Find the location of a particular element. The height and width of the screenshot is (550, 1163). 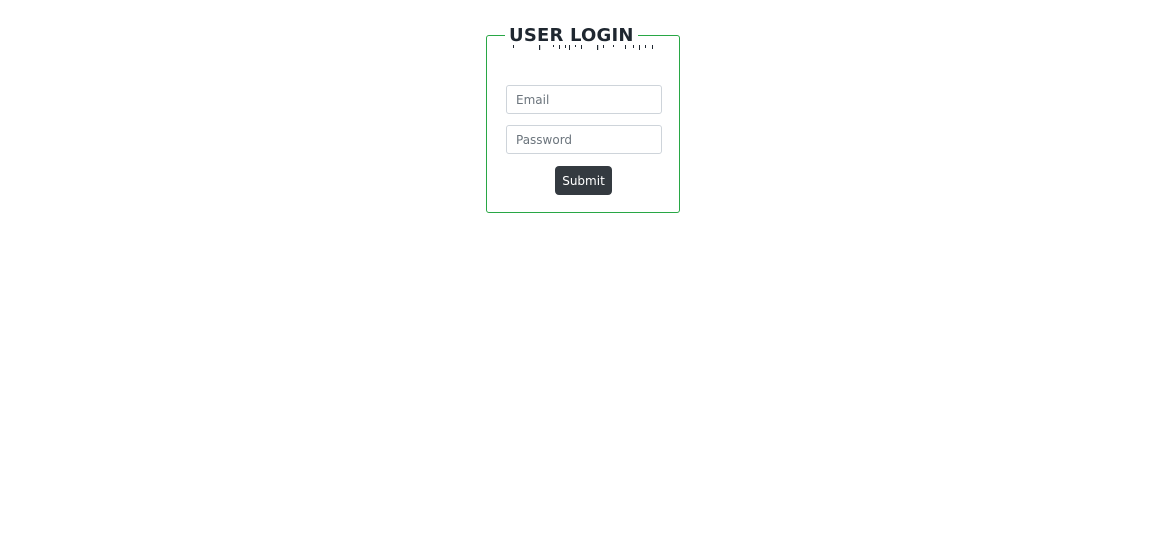

login-title-wrapper: USER LOGIN is located at coordinates (579, 37).